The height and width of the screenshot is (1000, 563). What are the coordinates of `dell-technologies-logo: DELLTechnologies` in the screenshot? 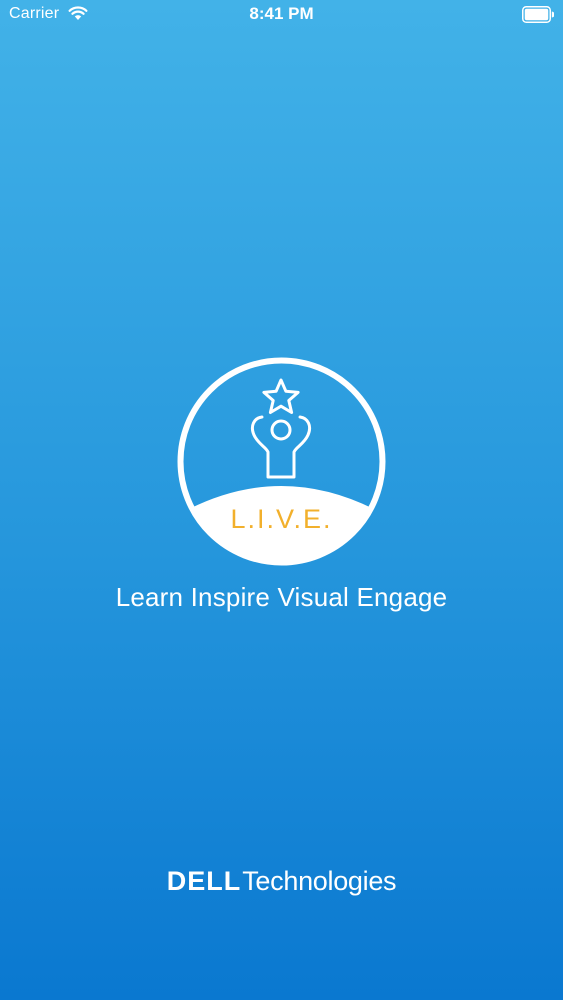 It's located at (281, 881).